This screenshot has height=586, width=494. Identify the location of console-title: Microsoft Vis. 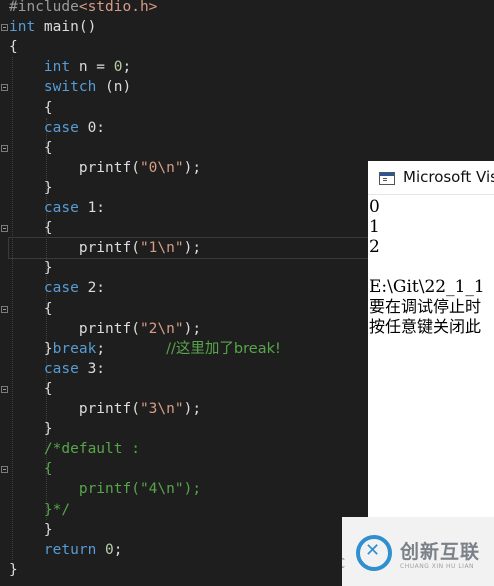
(448, 177).